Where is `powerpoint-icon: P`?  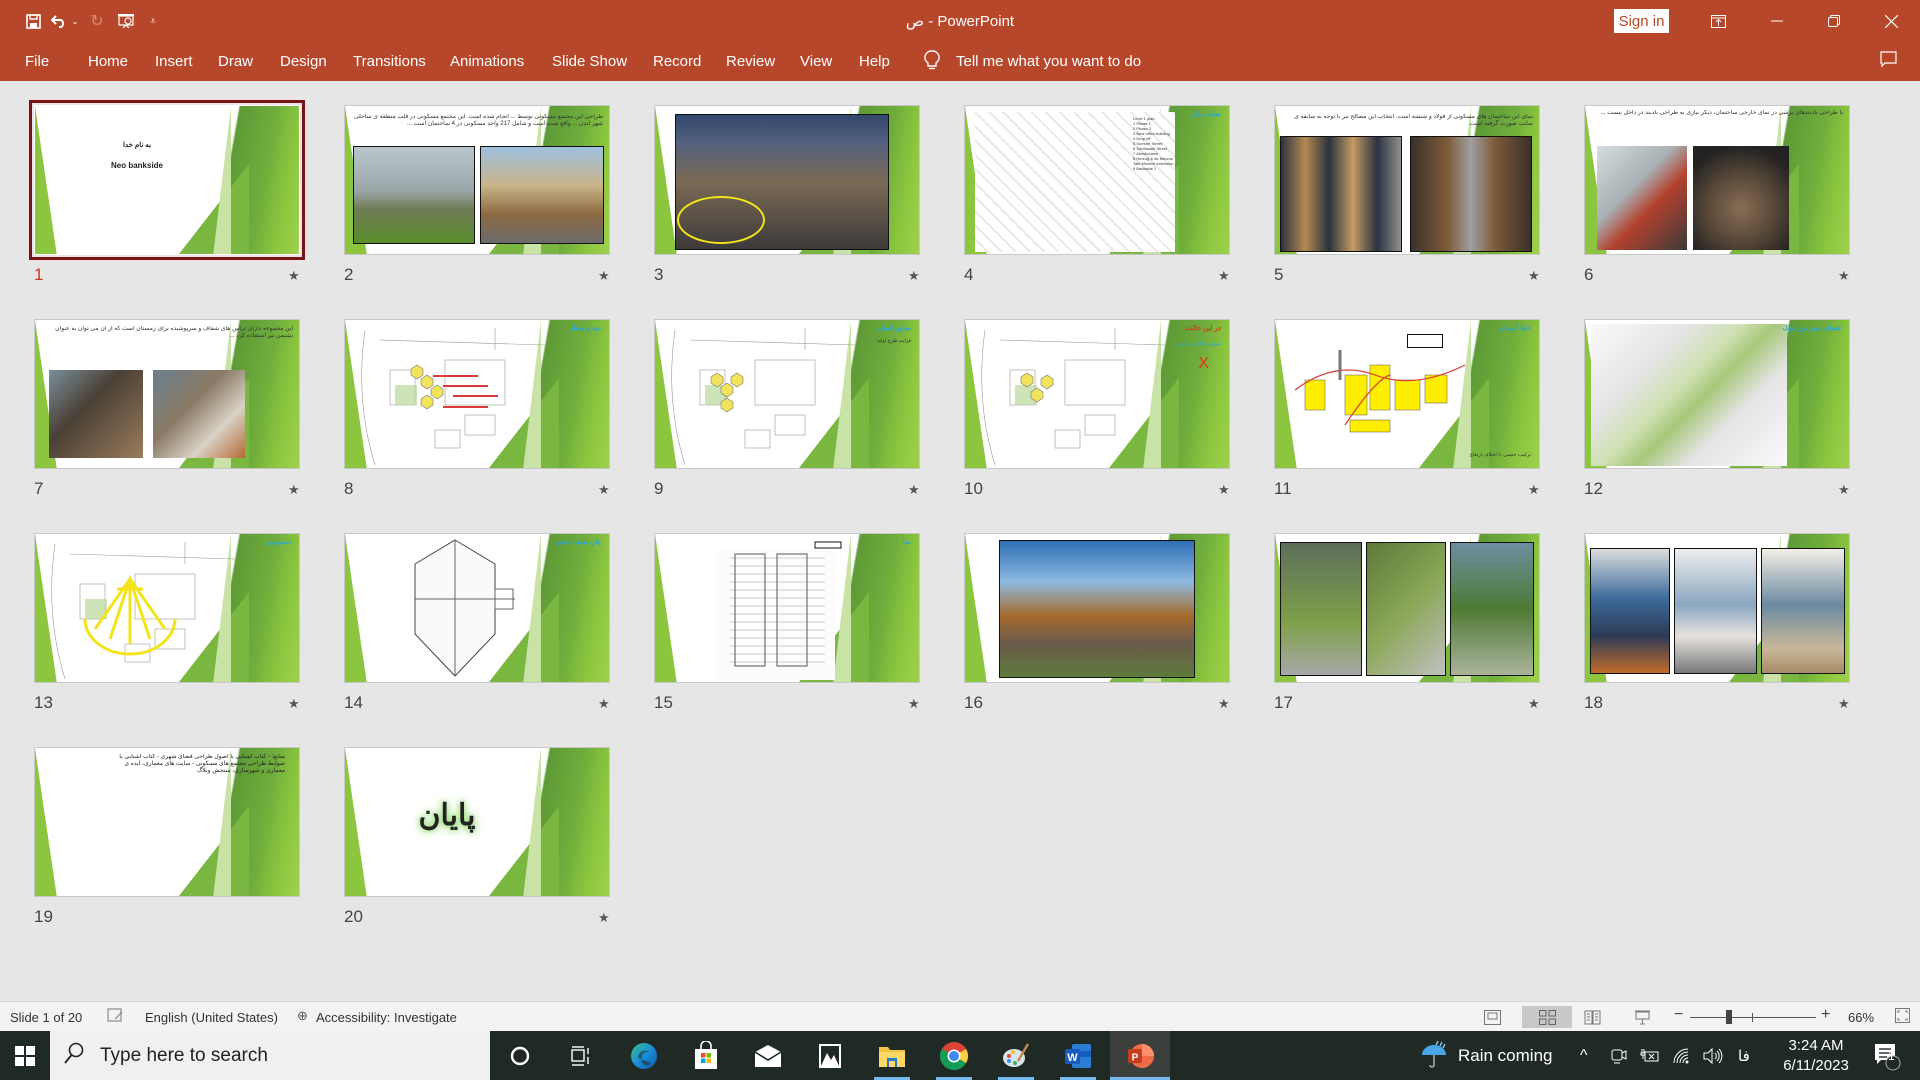
powerpoint-icon: P is located at coordinates (1140, 1055).